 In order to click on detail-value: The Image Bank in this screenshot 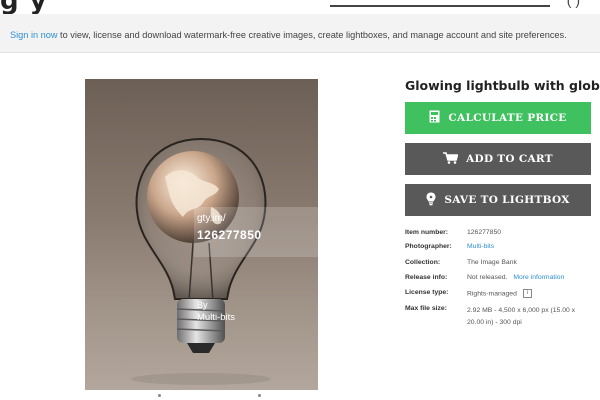, I will do `click(492, 262)`.